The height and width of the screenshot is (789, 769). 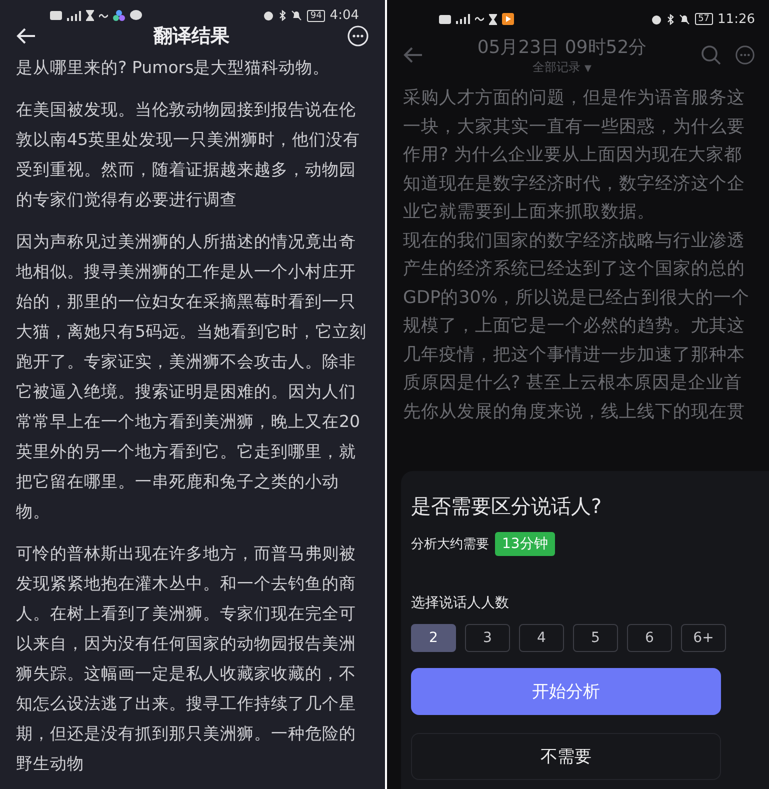 I want to click on search-icon, so click(x=711, y=55).